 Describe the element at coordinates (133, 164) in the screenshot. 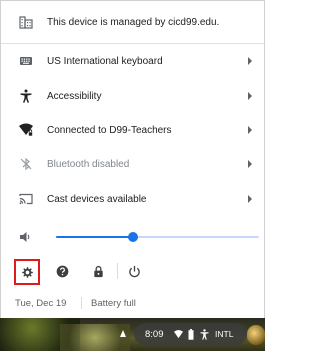

I see `bluetooth-row: Bluetooth disabled` at that location.